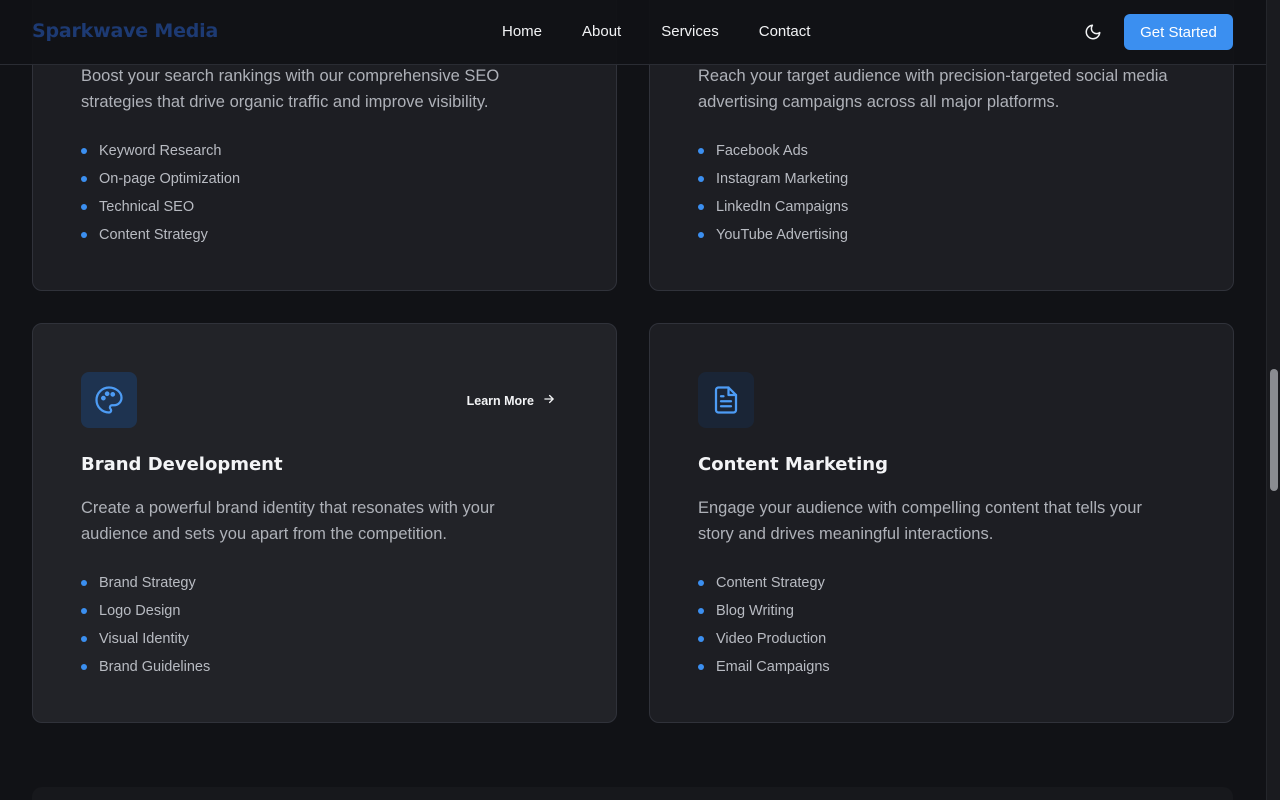  I want to click on list-item: Technical SEO, so click(160, 211).